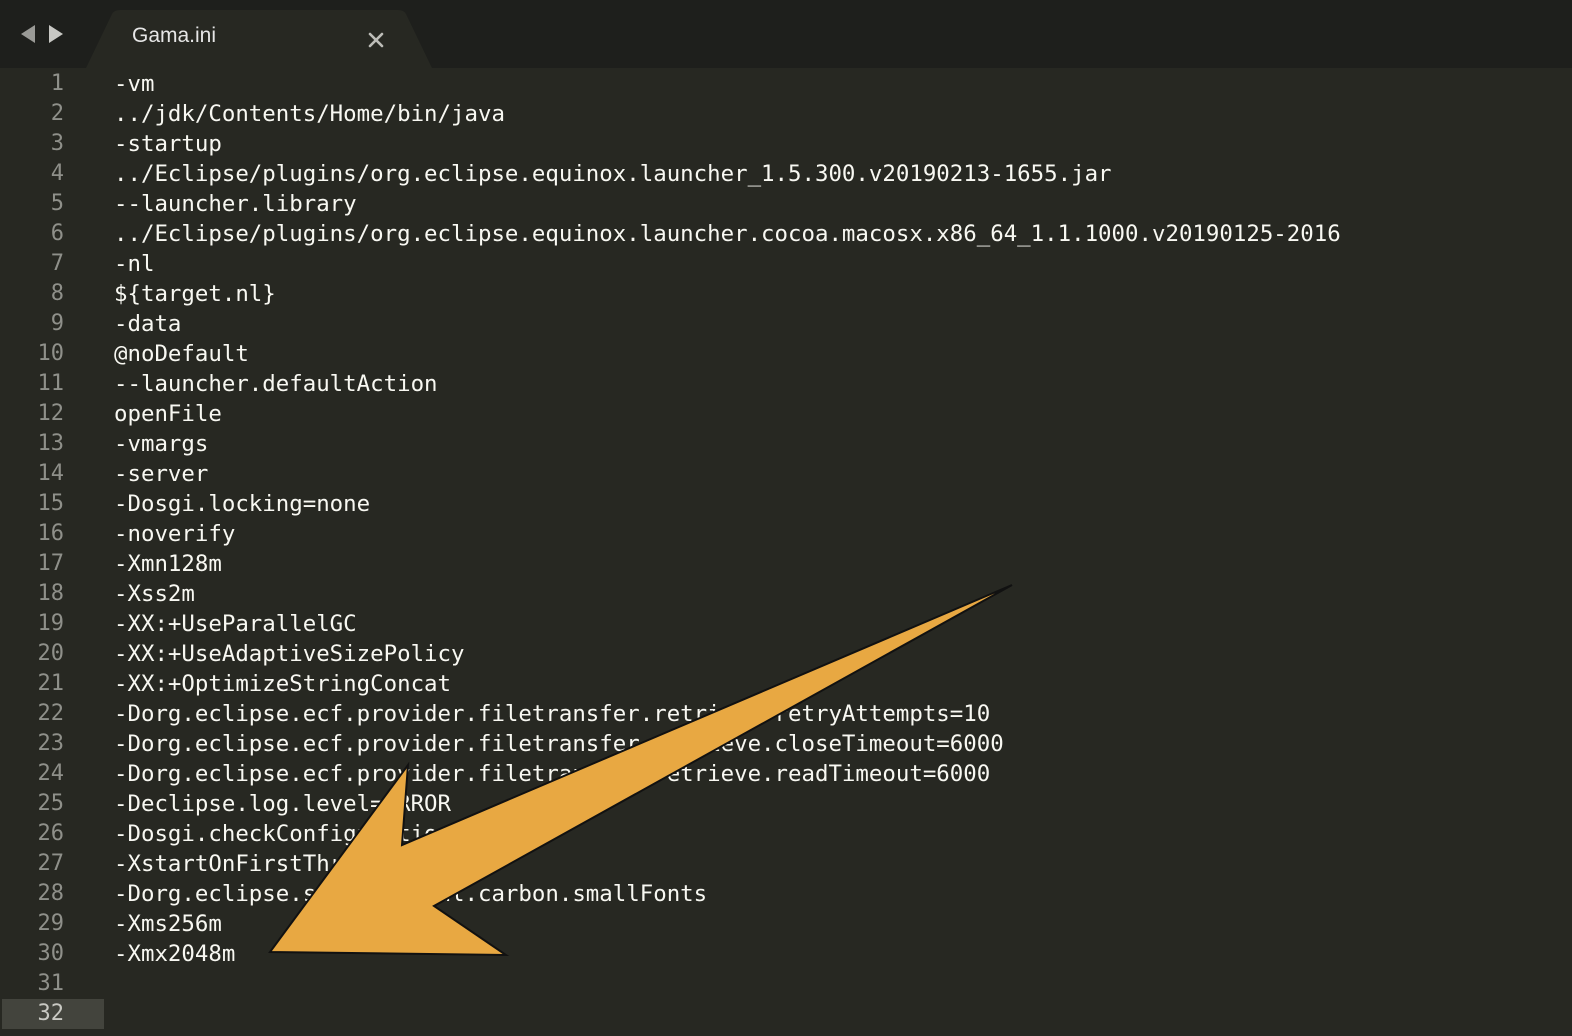 The image size is (1572, 1036). Describe the element at coordinates (259, 39) in the screenshot. I see `tab-gama-ini: Gama.ini` at that location.